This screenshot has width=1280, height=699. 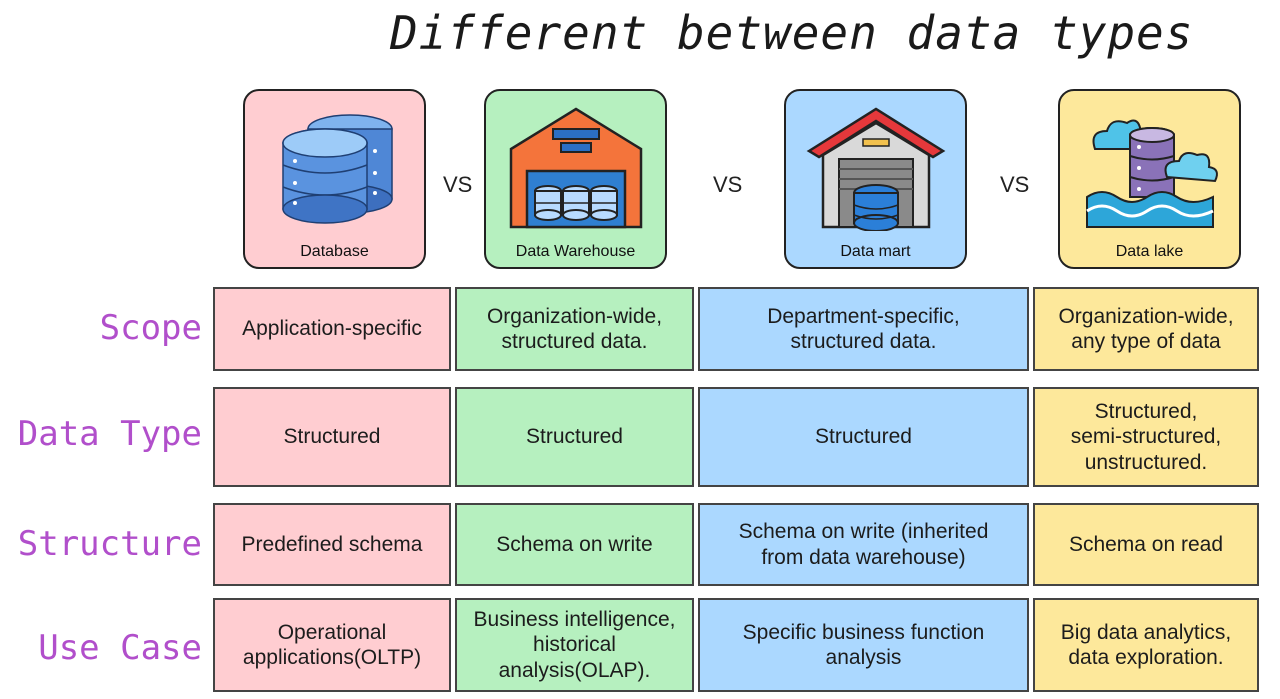 What do you see at coordinates (1146, 437) in the screenshot?
I see `data-type-data-lake-cell: Structured, semi-structured, unstructured.` at bounding box center [1146, 437].